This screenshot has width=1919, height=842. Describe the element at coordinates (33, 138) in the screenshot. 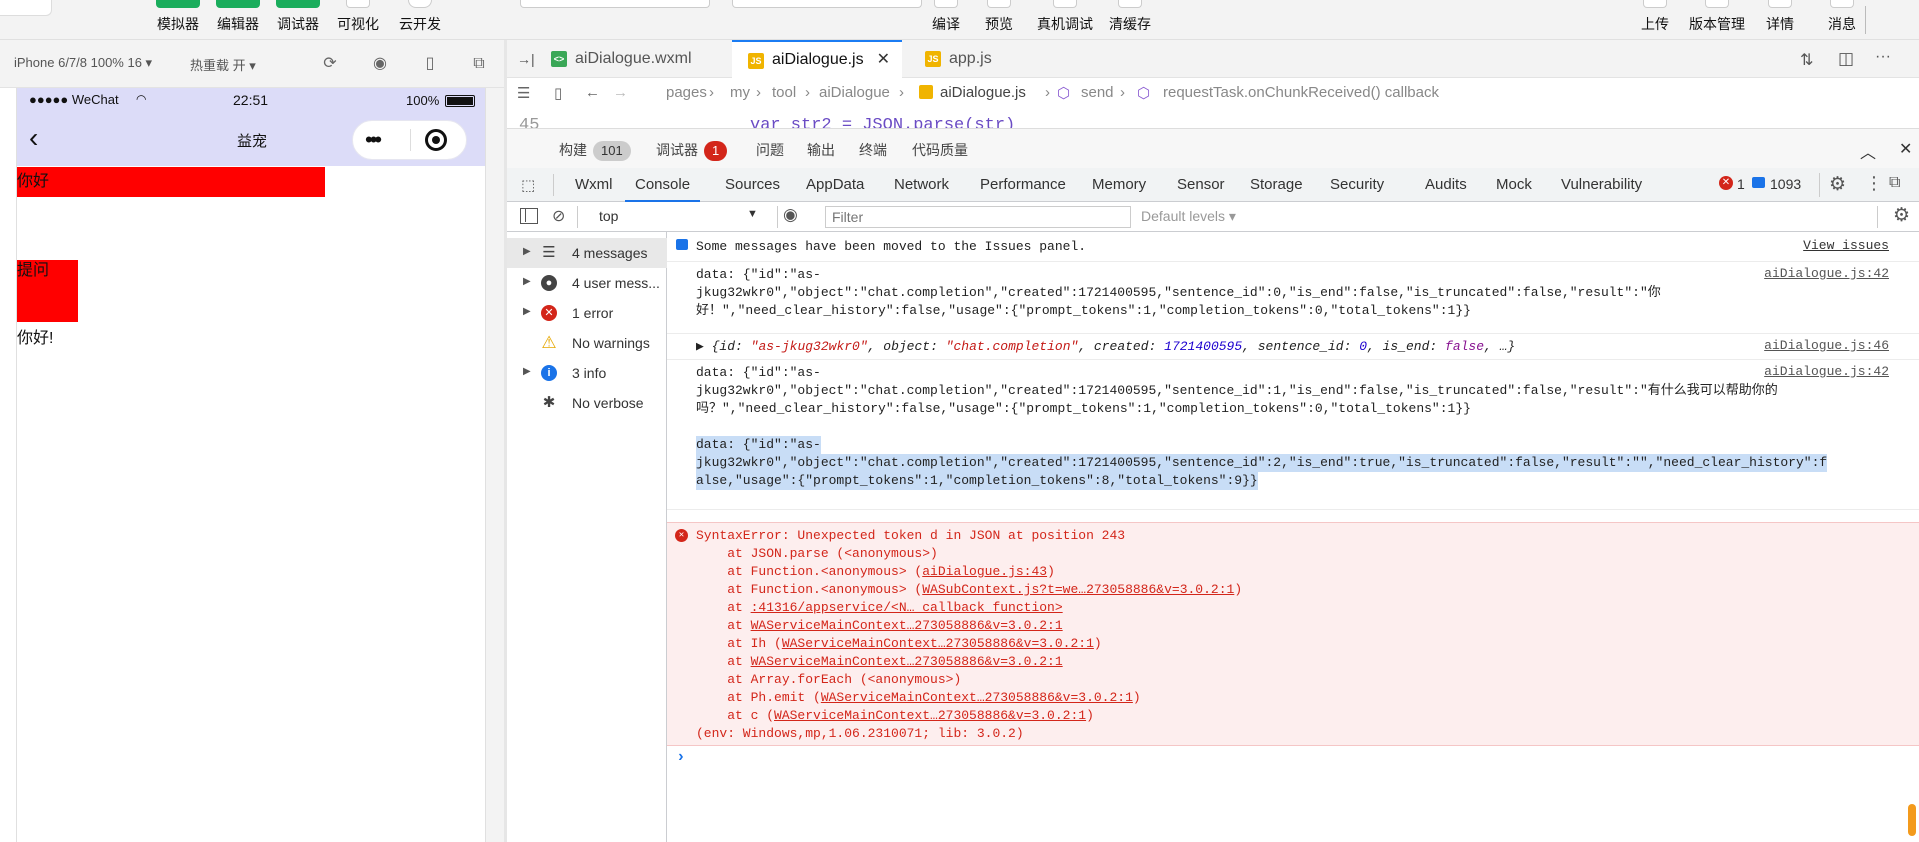

I see `back-icon: ‹` at that location.